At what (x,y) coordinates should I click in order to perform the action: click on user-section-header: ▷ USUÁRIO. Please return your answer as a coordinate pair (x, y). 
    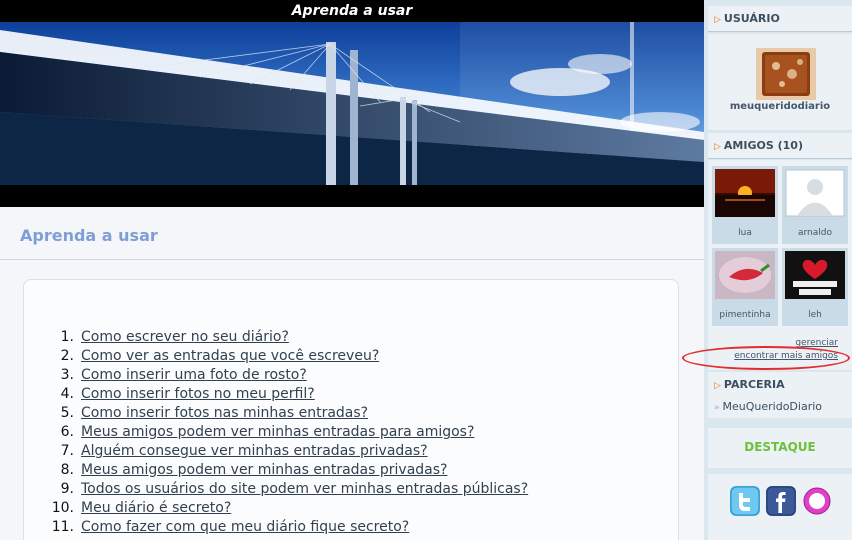
    Looking at the image, I should click on (780, 19).